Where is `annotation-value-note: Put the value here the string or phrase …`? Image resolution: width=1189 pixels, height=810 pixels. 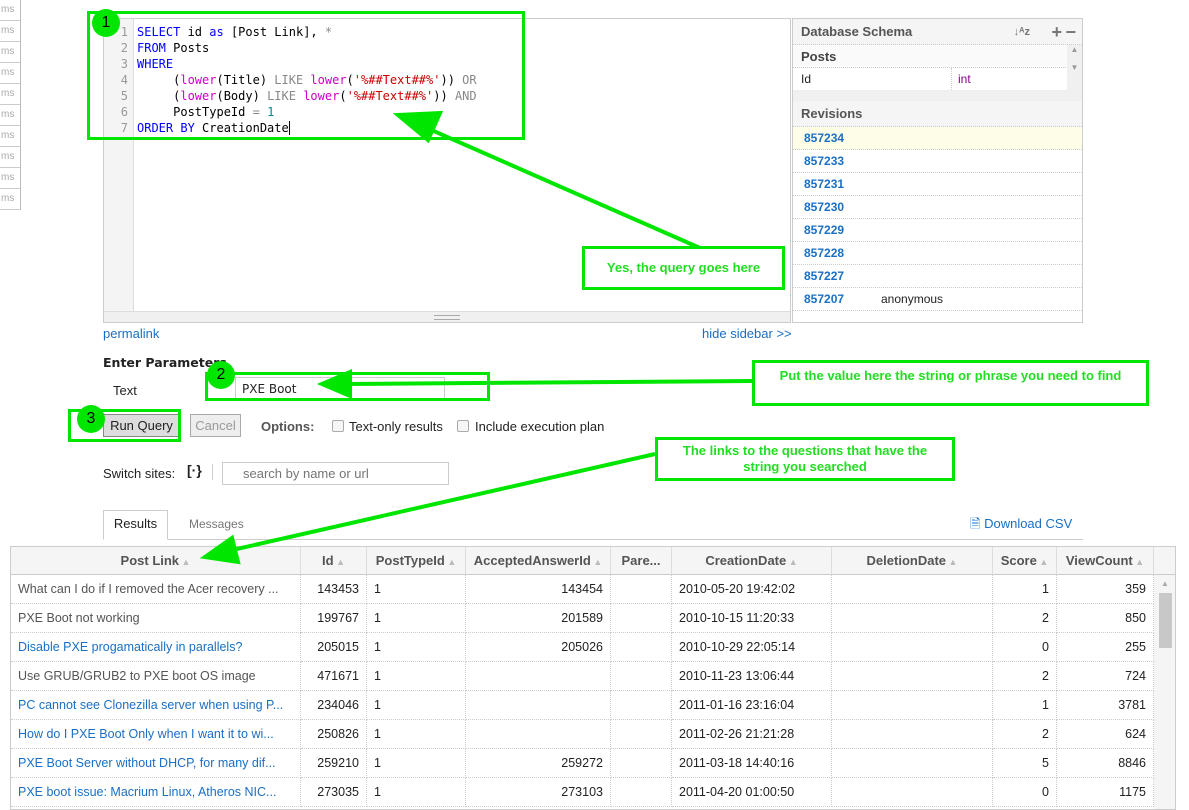
annotation-value-note: Put the value here the string or phrase … is located at coordinates (950, 383).